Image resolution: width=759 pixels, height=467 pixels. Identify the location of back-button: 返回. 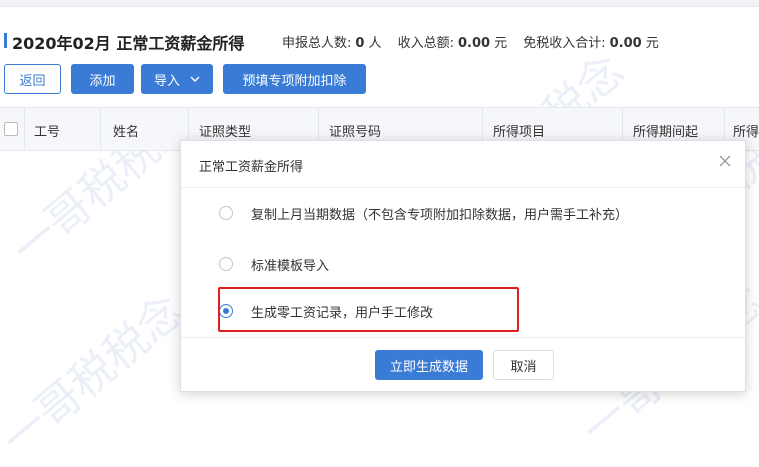
(32, 79).